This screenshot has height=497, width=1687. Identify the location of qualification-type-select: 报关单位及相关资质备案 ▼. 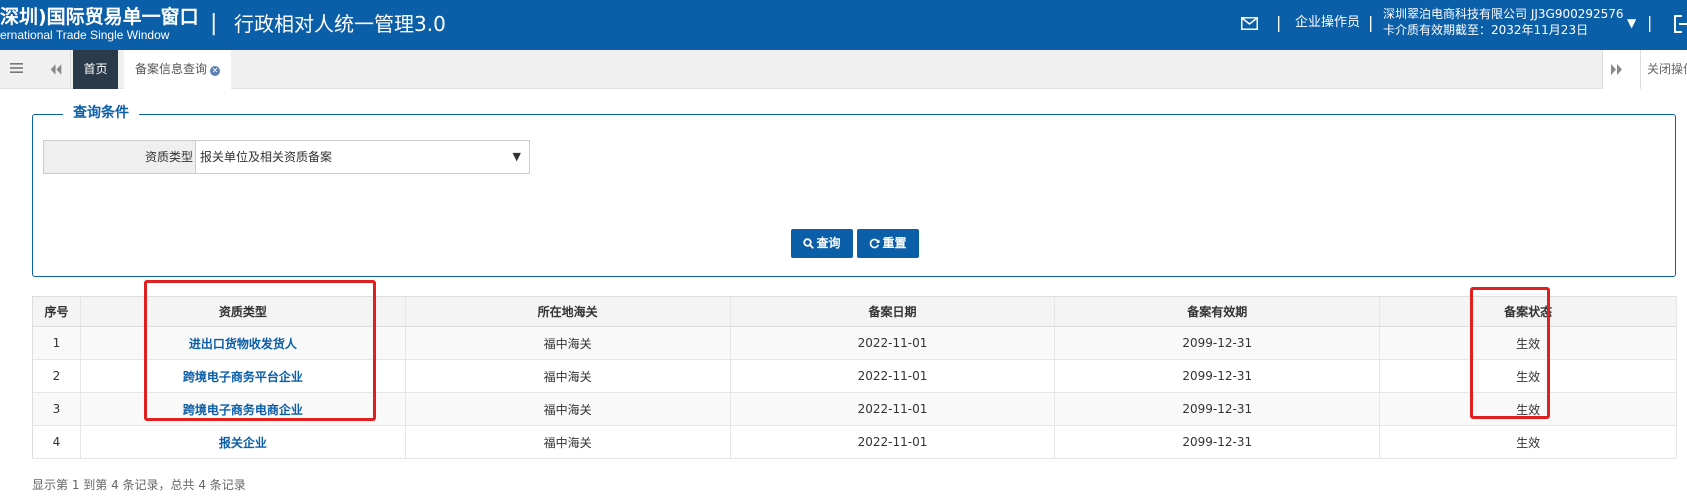
(362, 157).